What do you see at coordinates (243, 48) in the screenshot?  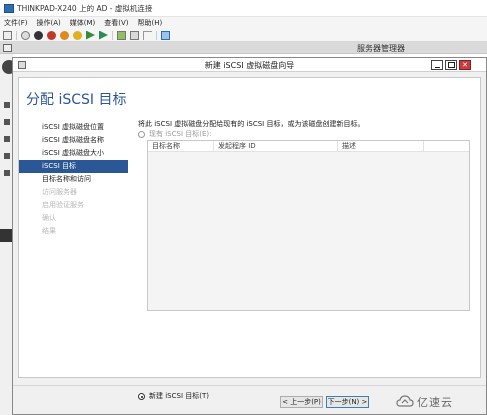 I see `server-manager-header: 服务器管理器` at bounding box center [243, 48].